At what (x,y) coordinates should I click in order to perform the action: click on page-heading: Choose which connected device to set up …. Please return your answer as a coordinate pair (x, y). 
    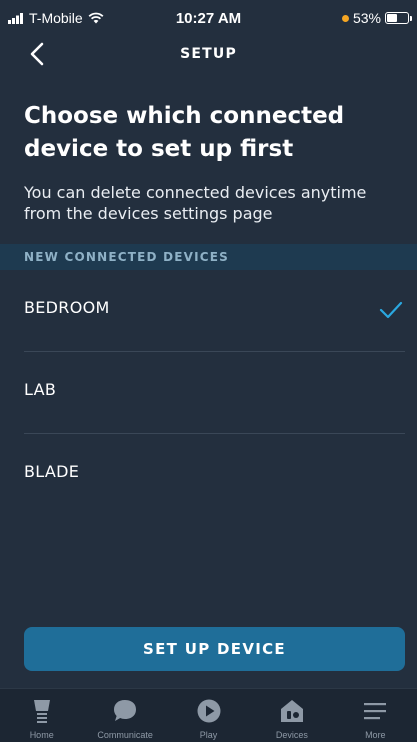
    Looking at the image, I should click on (184, 132).